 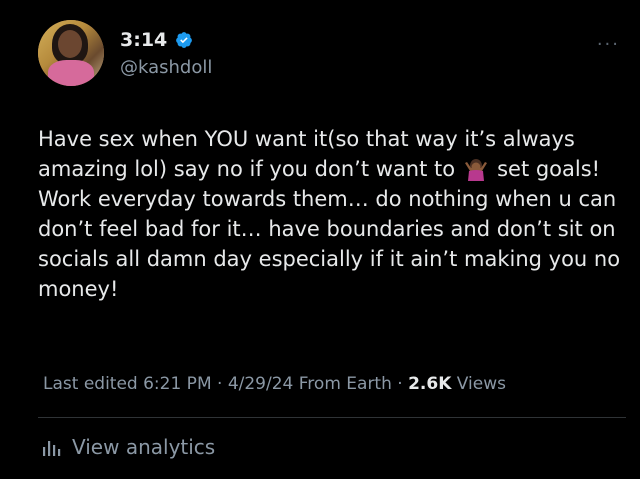 I want to click on author-display-name: 3:14, so click(x=143, y=40).